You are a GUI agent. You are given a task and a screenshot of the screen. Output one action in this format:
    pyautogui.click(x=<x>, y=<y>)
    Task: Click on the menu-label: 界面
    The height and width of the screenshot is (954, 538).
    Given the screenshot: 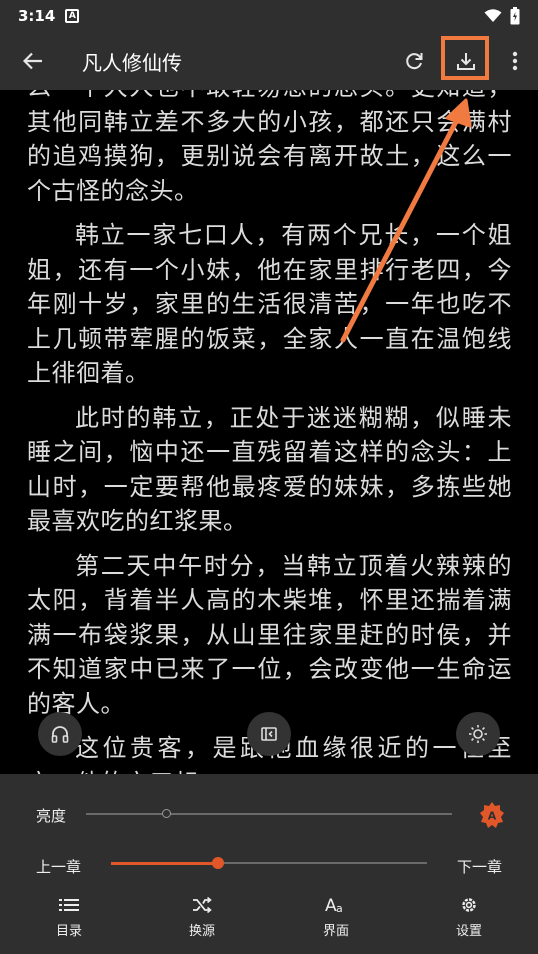 What is the action you would take?
    pyautogui.click(x=335, y=931)
    